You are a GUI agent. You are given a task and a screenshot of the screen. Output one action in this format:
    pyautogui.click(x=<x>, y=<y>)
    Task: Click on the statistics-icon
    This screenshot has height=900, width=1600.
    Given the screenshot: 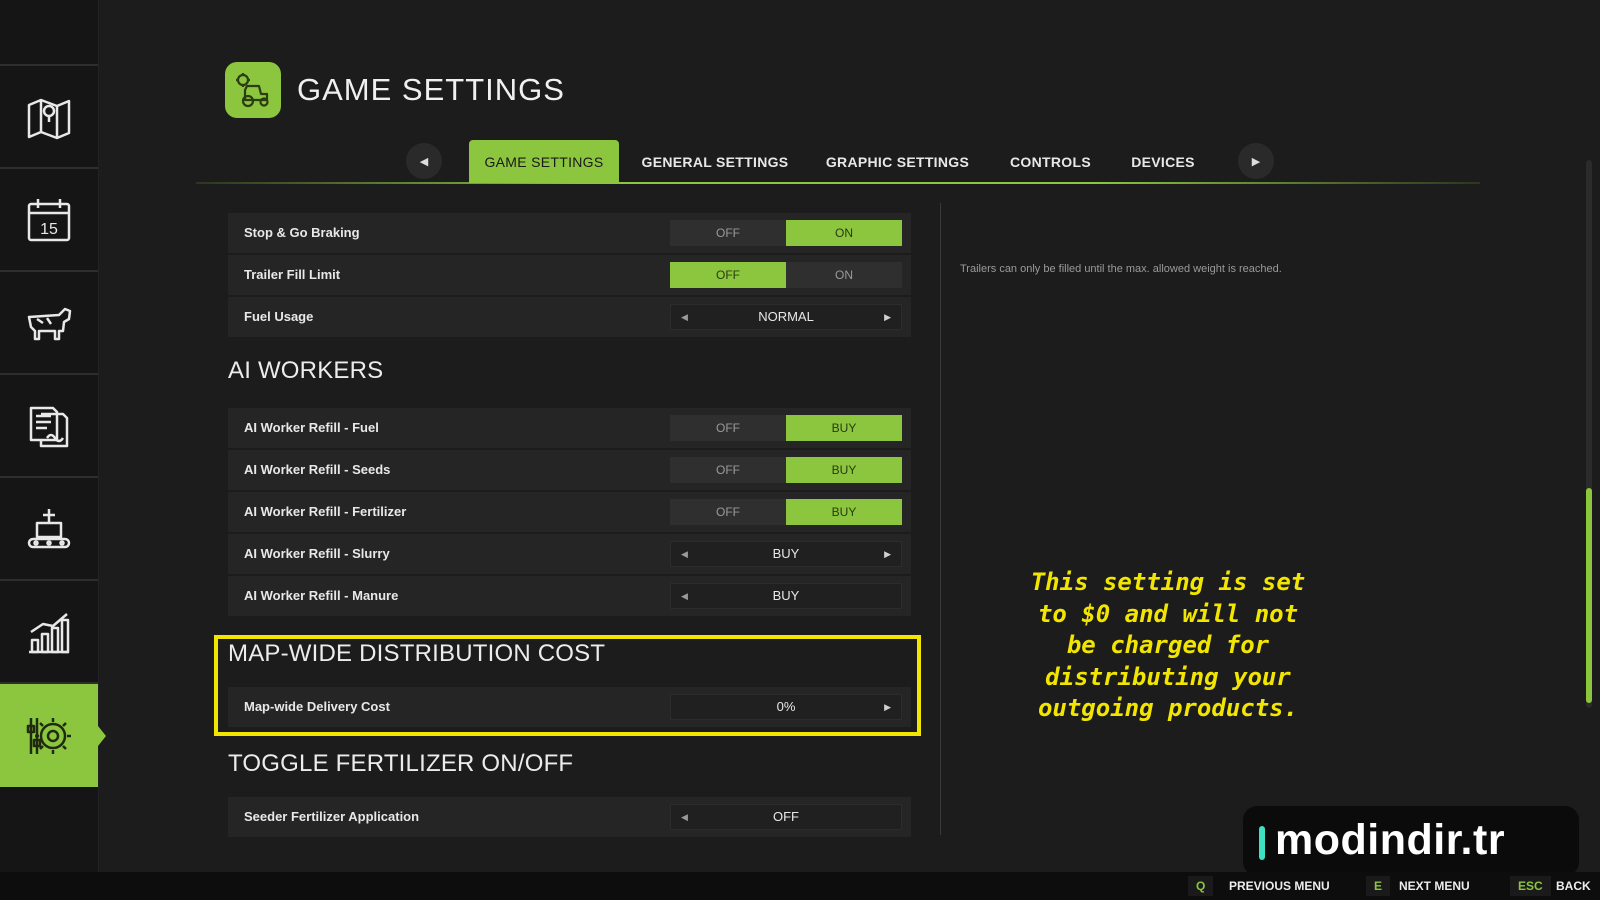 What is the action you would take?
    pyautogui.click(x=49, y=632)
    